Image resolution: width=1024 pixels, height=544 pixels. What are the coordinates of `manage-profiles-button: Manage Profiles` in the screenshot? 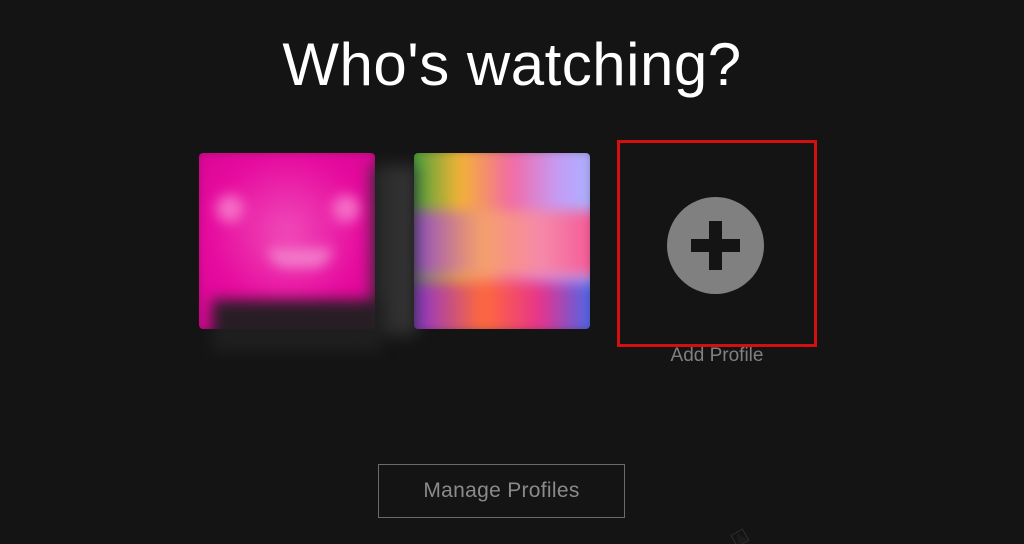 It's located at (501, 491).